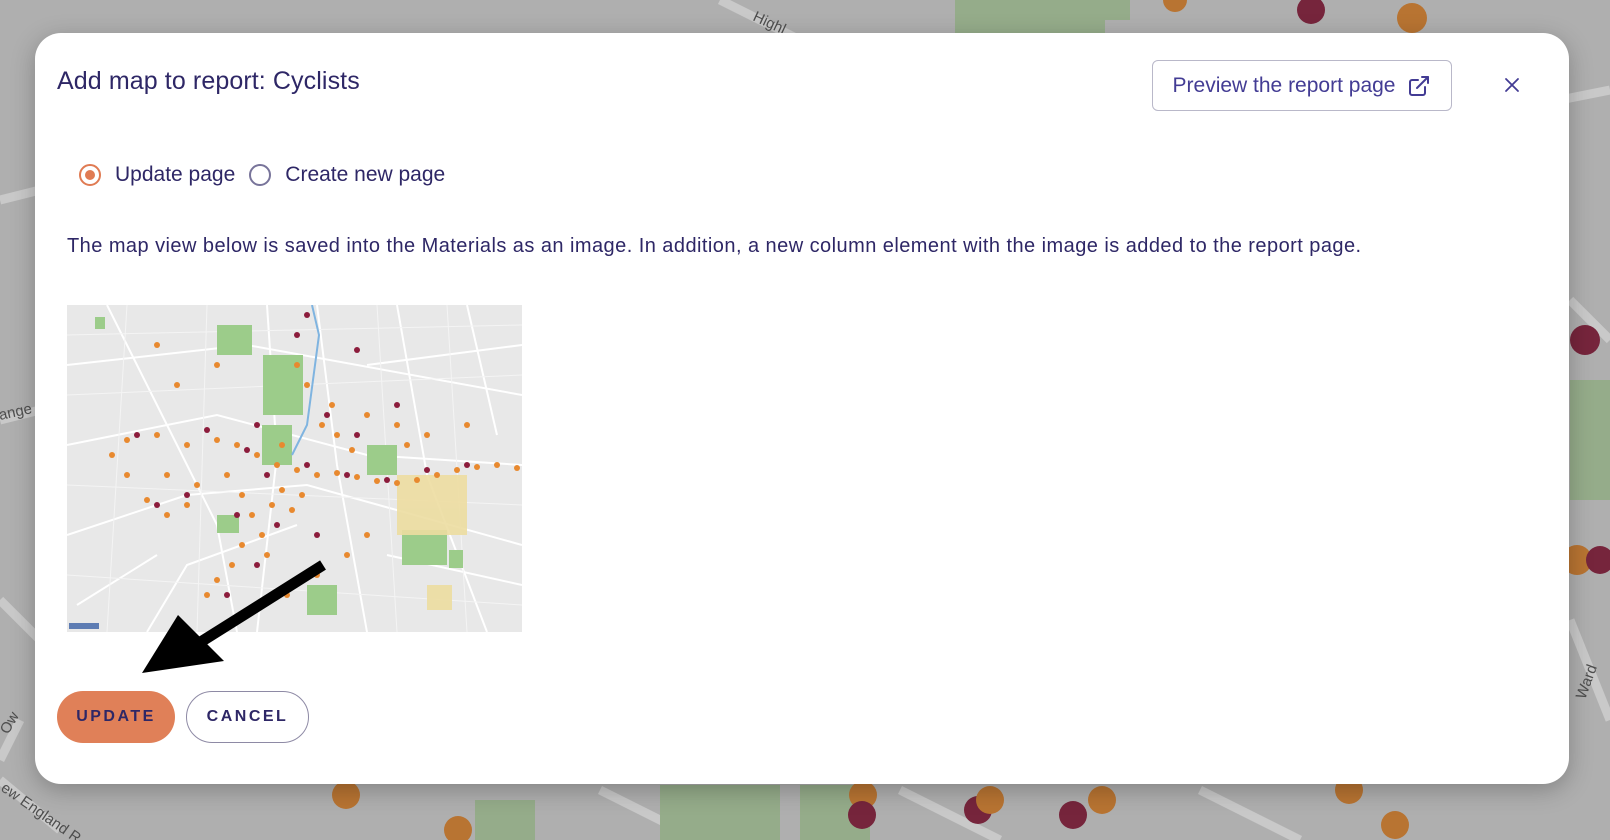  I want to click on radio-create-new-page: Create new page, so click(347, 175).